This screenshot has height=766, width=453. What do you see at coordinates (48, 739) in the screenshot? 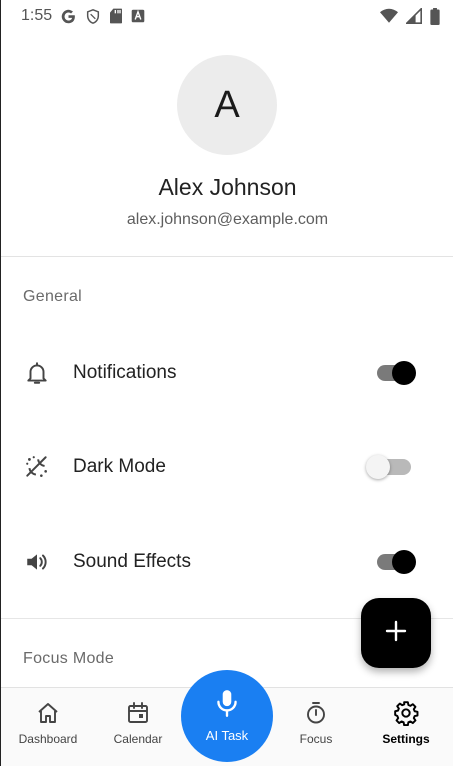
I see `nav-label-dashboard: Dashboard` at bounding box center [48, 739].